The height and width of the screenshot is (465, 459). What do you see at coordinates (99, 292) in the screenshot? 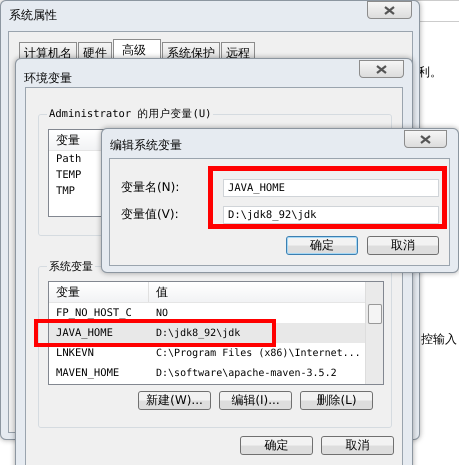
I see `column-header: 变量` at bounding box center [99, 292].